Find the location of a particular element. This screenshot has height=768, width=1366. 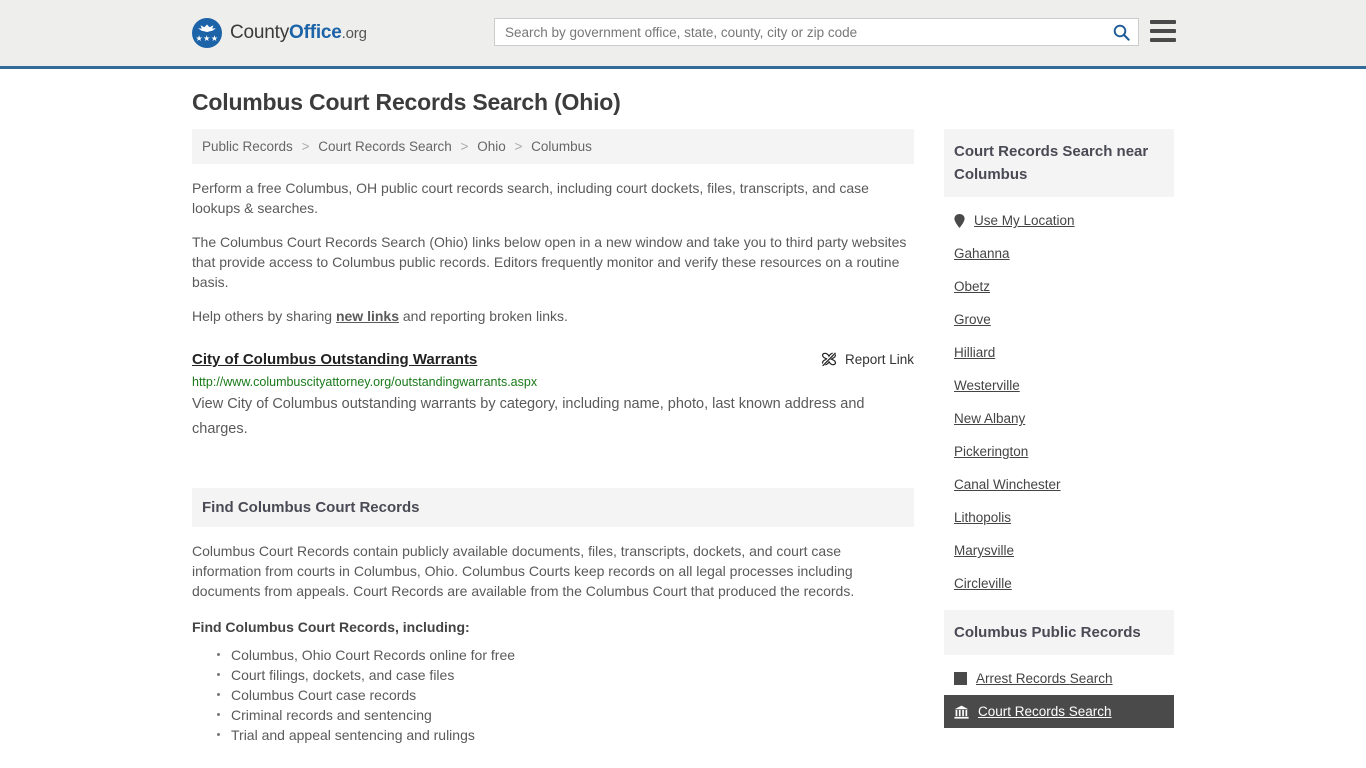

sidebar-item-pickerington: Pickerington is located at coordinates (1059, 451).